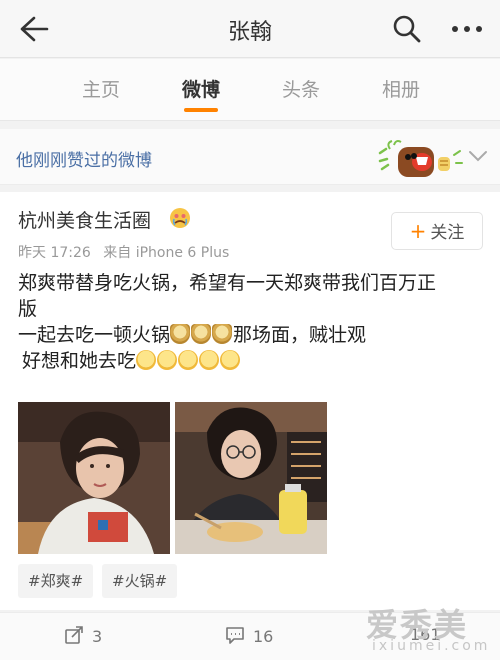 The height and width of the screenshot is (660, 500). Describe the element at coordinates (407, 29) in the screenshot. I see `search-icon` at that location.